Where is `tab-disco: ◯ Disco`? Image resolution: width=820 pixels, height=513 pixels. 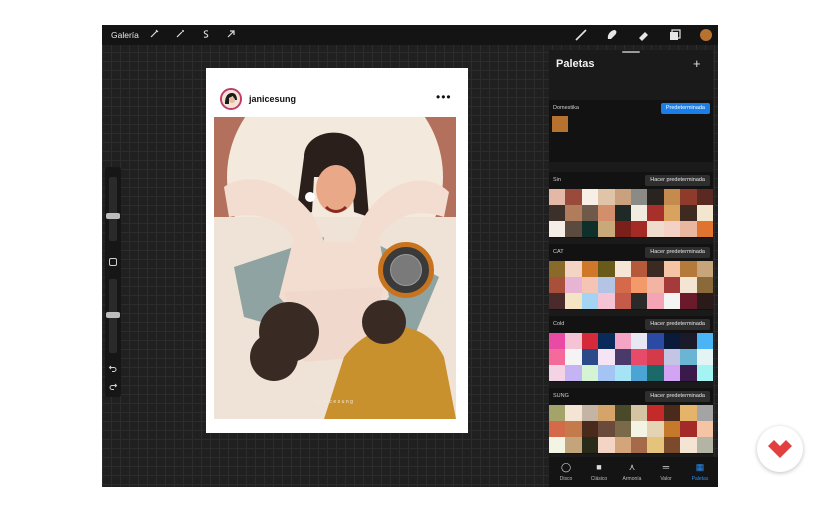 tab-disco: ◯ Disco is located at coordinates (566, 471).